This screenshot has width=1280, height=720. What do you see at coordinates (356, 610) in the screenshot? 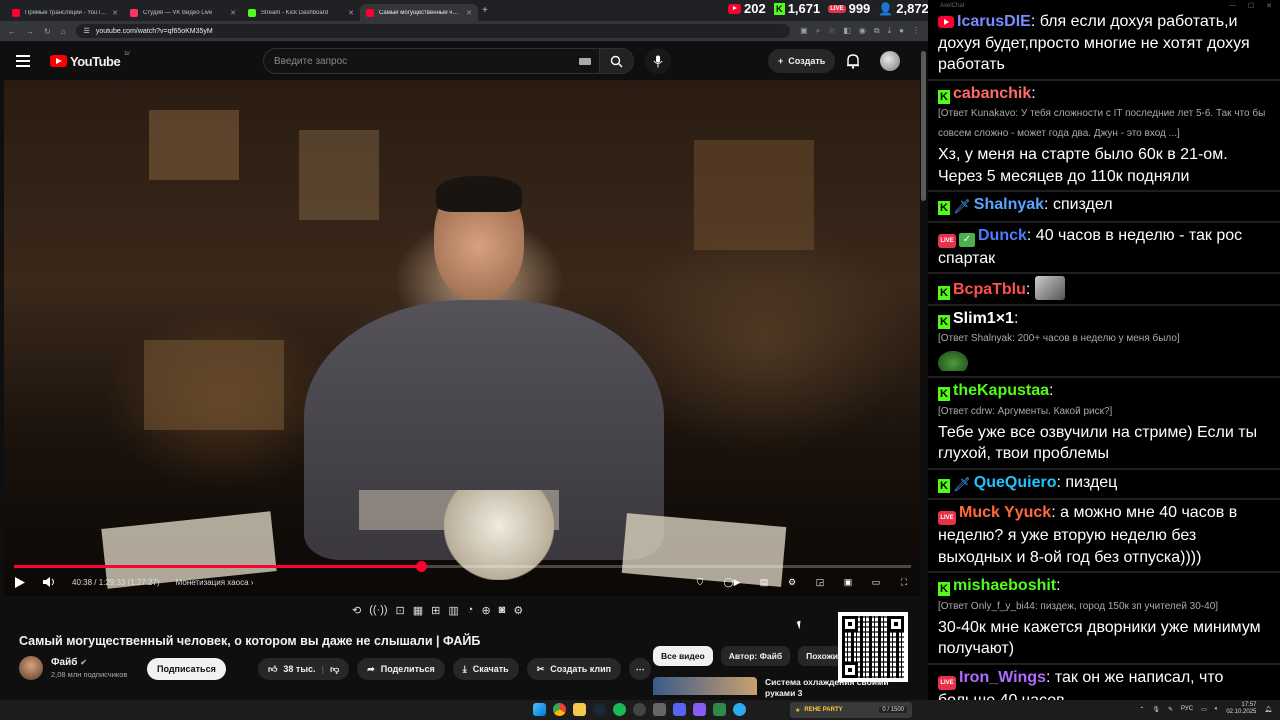
I see `loop-icon: ⟲` at bounding box center [356, 610].